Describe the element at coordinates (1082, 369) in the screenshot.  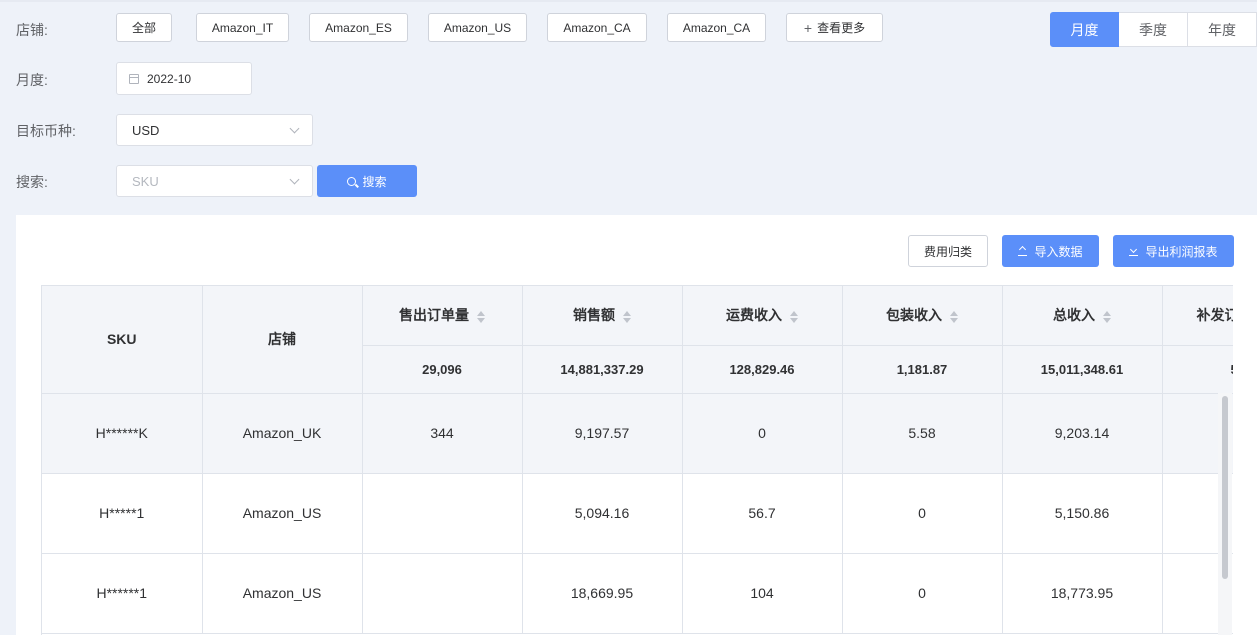
I see `total-revenue: 15,011,348.61` at that location.